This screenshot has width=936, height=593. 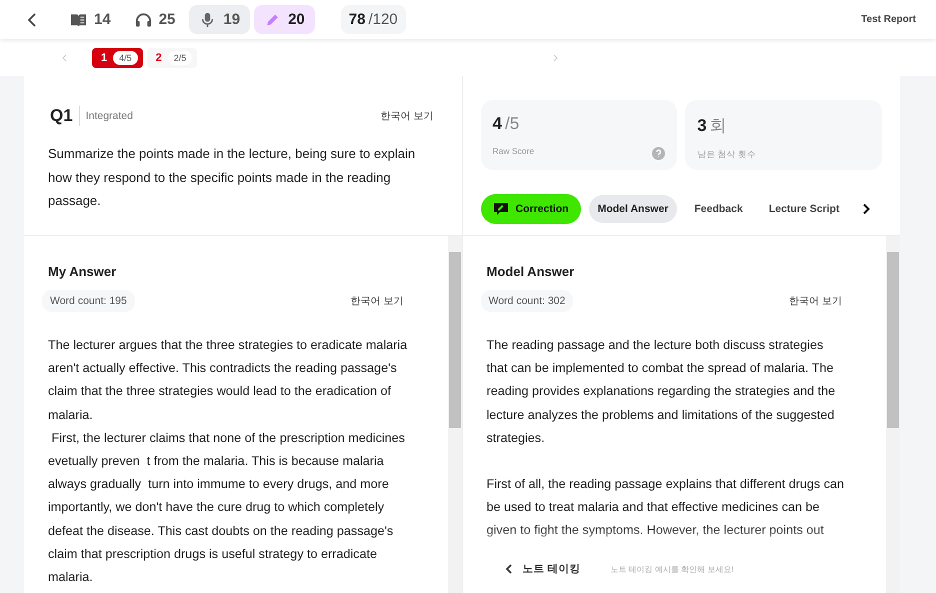 I want to click on section-tab: 19, so click(x=219, y=19).